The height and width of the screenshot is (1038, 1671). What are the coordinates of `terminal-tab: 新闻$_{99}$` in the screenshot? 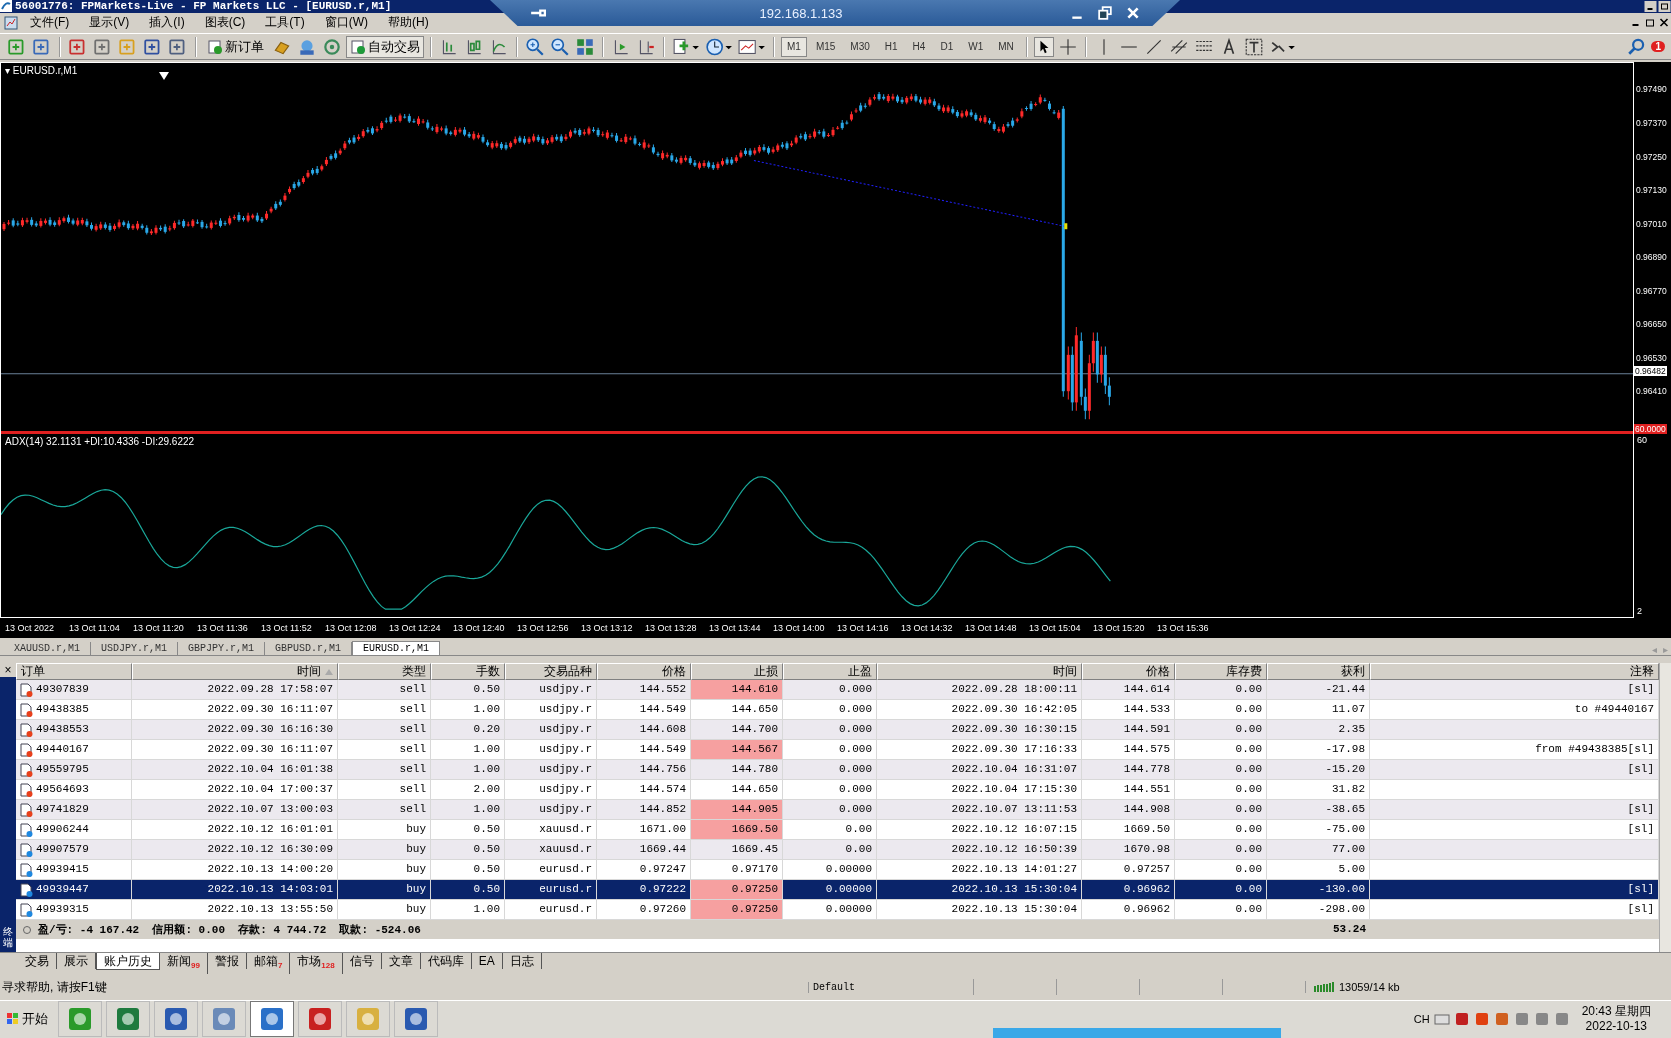 It's located at (184, 963).